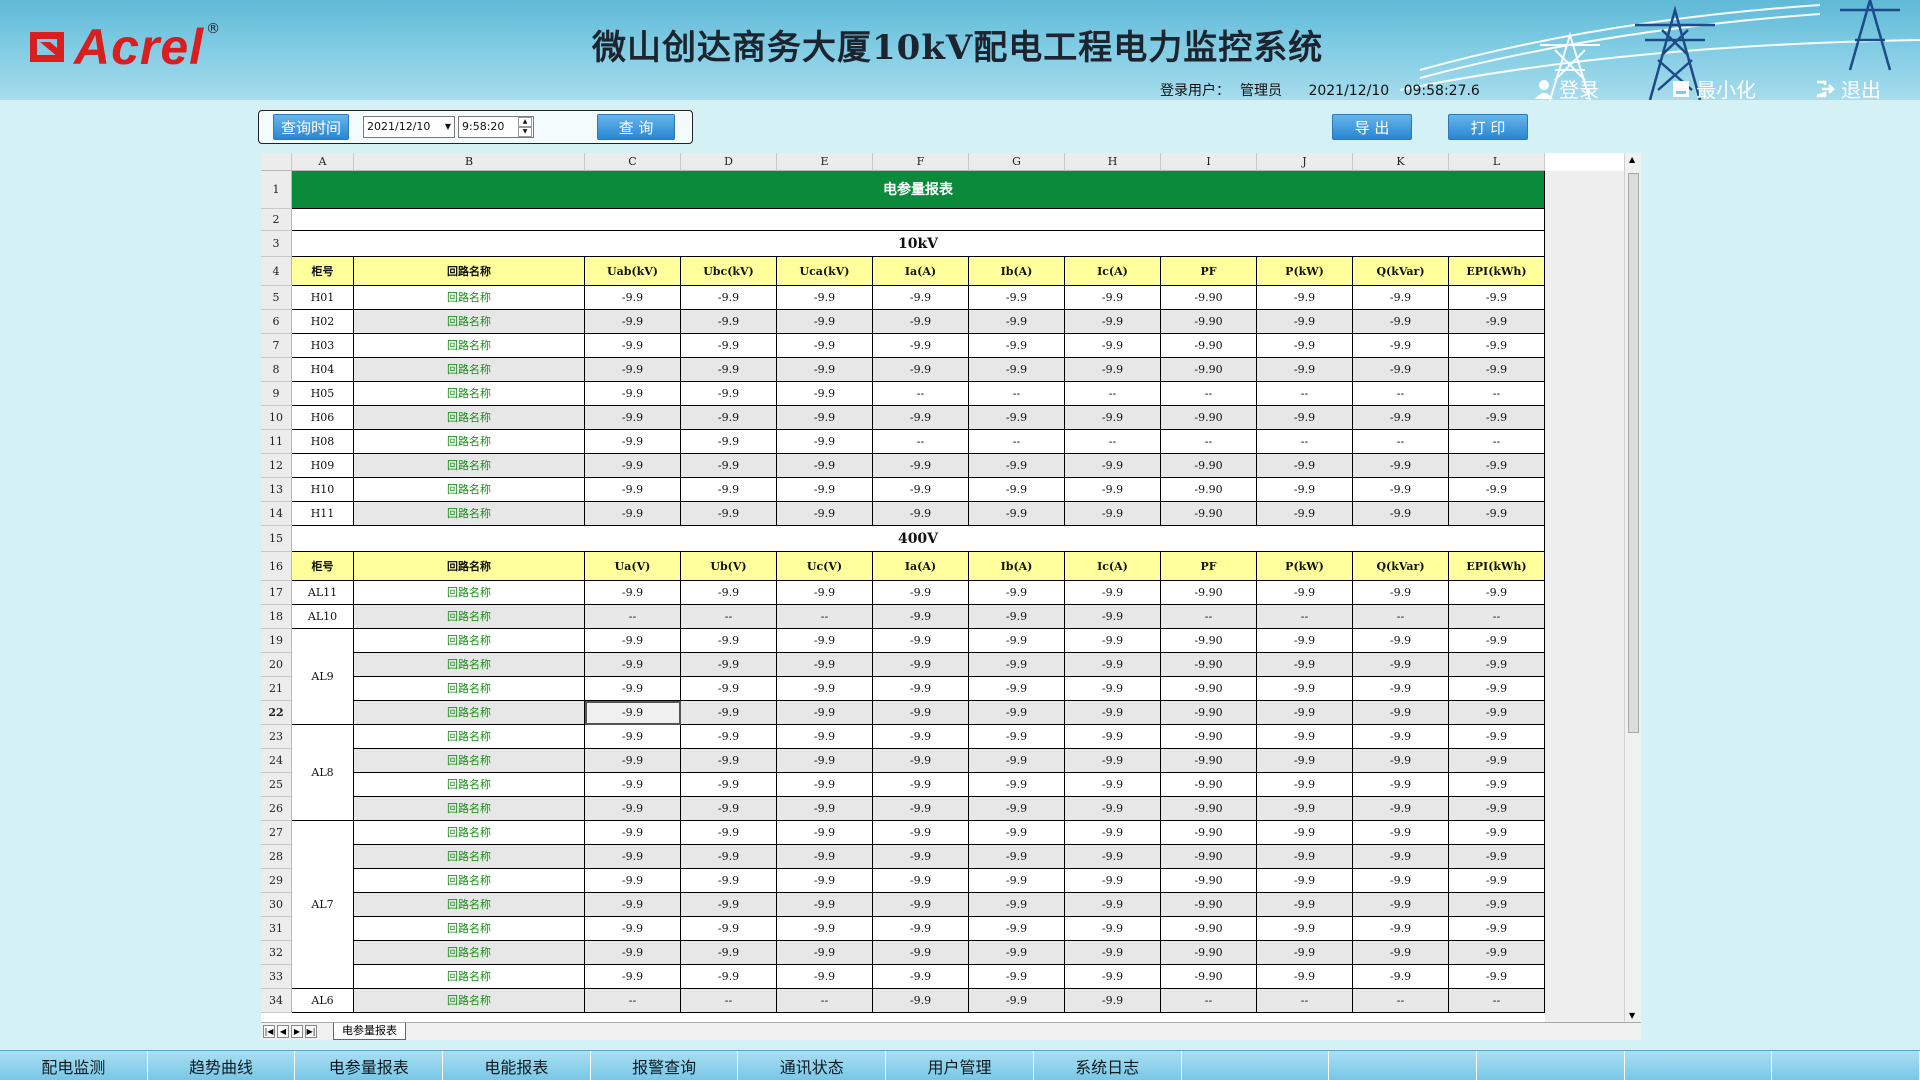 Image resolution: width=1920 pixels, height=1080 pixels. What do you see at coordinates (496, 127) in the screenshot?
I see `time-picker: 9:58:20 ▲ ▼` at bounding box center [496, 127].